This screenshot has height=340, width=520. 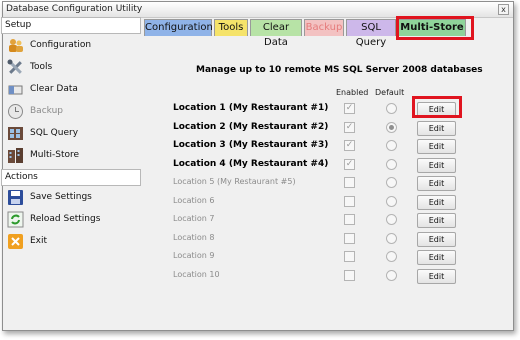 I want to click on tools-icon, so click(x=15, y=67).